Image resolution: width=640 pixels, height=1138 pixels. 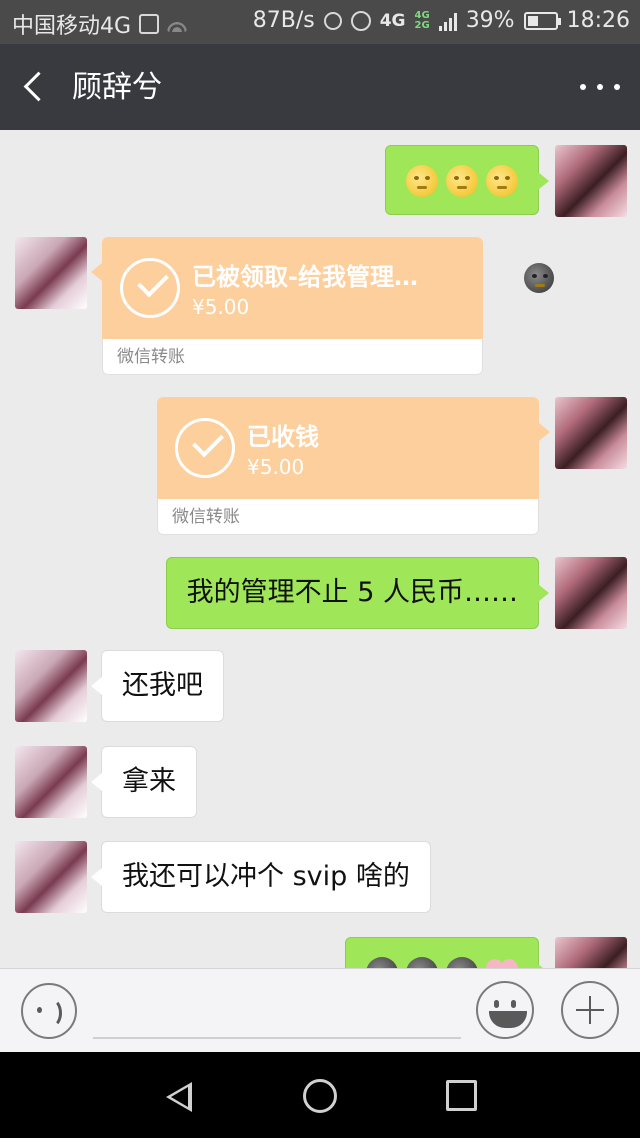 I want to click on transfer-card-body: 已被领取-给我管理… ¥5.00, so click(x=322, y=288).